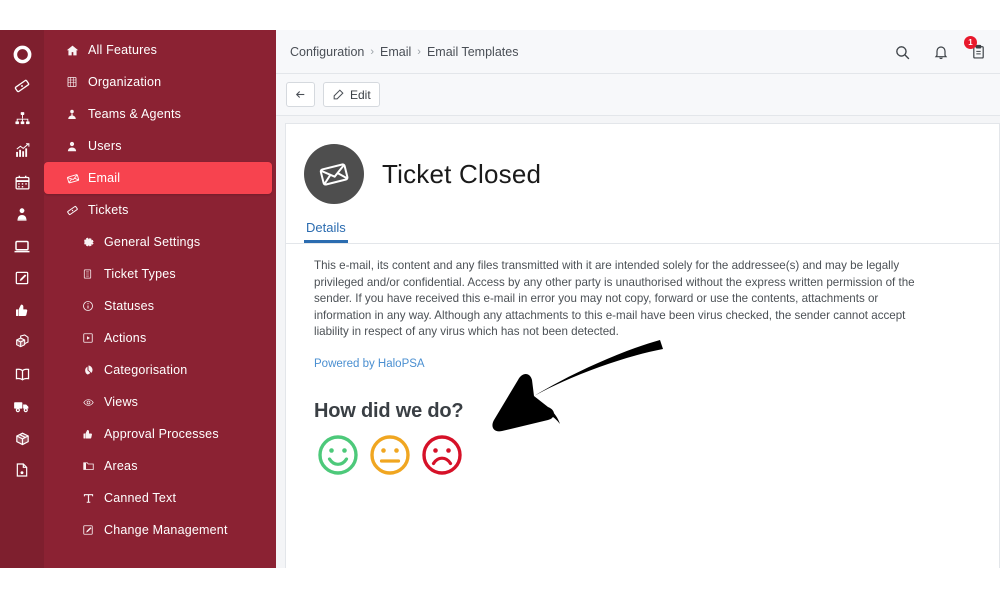  Describe the element at coordinates (22, 470) in the screenshot. I see `contract-icon` at that location.